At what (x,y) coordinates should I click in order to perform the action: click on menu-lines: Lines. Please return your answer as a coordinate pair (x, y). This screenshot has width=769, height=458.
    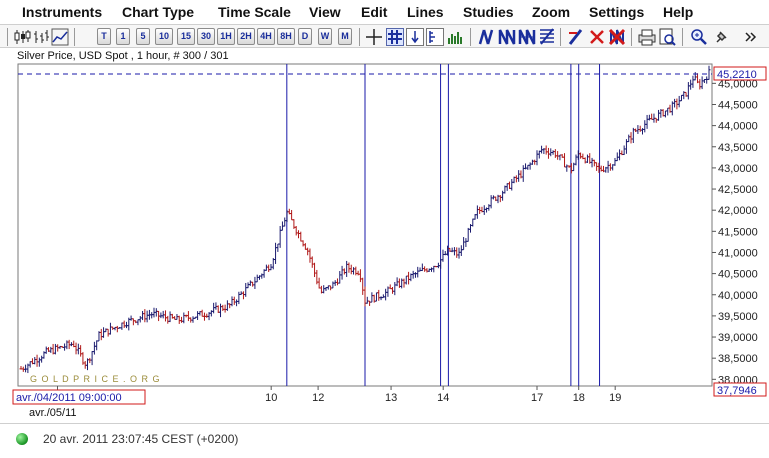
    Looking at the image, I should click on (425, 12).